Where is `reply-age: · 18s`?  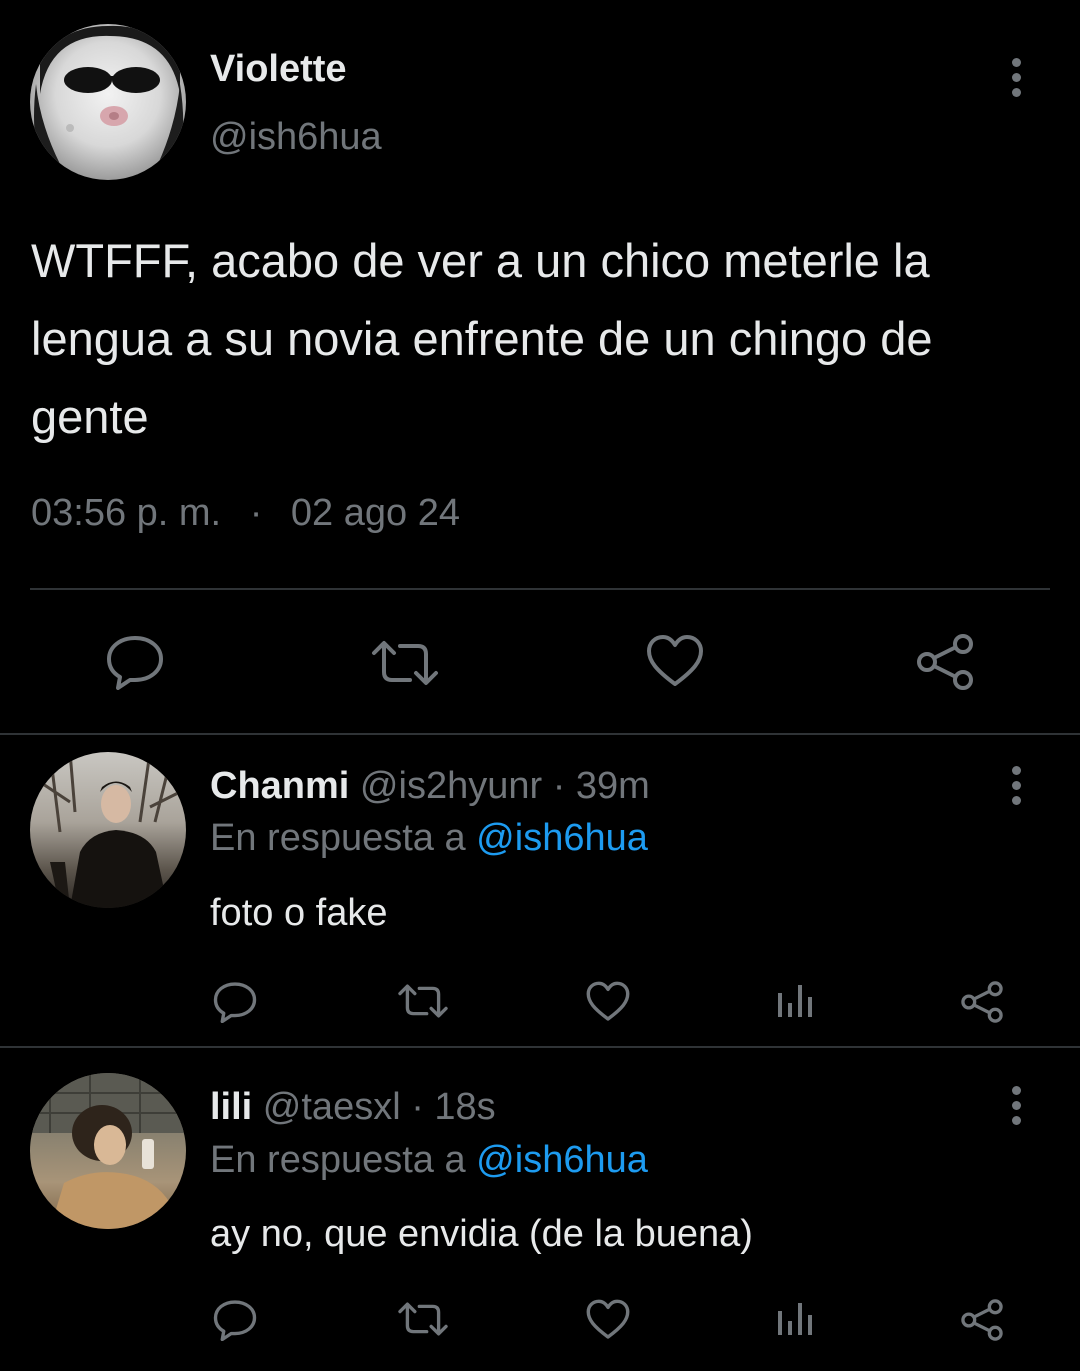
reply-age: · 18s is located at coordinates (453, 1107).